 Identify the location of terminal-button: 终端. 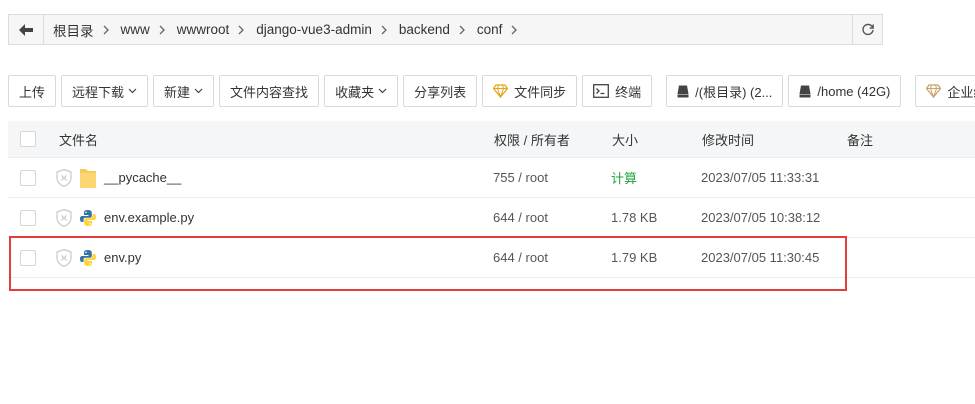
(617, 91).